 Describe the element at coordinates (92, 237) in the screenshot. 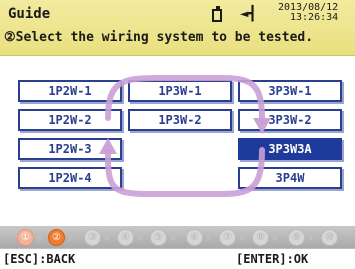

I see `step-indicator-3: ③` at that location.